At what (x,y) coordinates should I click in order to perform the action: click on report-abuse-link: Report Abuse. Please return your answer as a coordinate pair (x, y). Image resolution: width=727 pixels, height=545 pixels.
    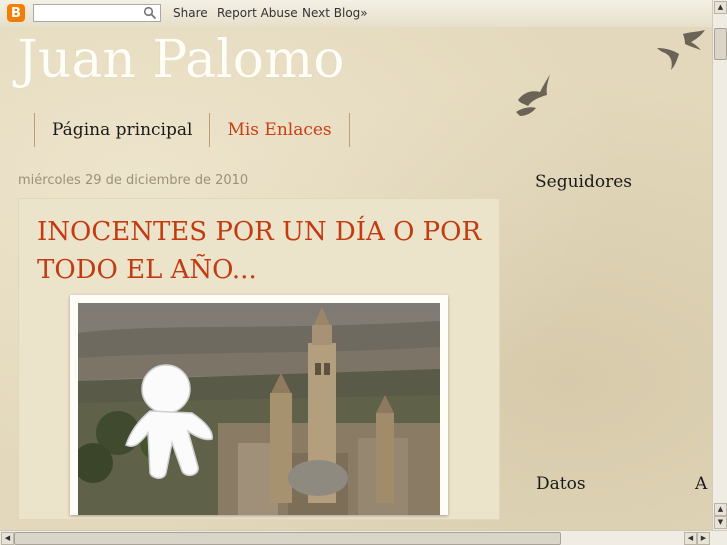
    Looking at the image, I should click on (257, 13).